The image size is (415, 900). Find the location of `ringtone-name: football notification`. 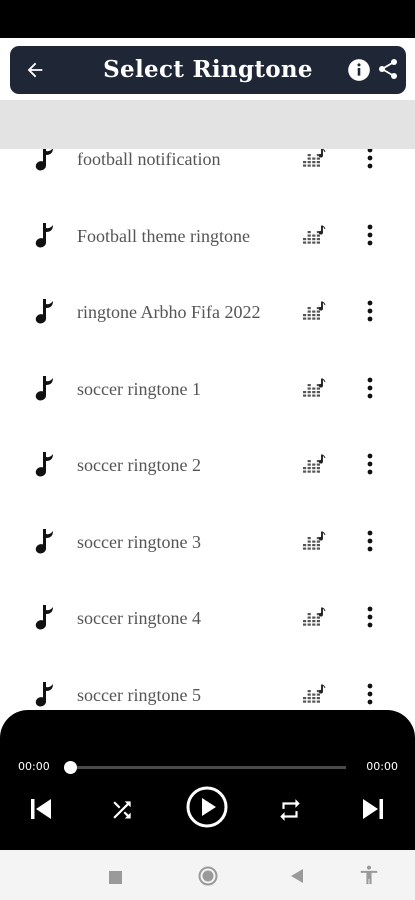

ringtone-name: football notification is located at coordinates (149, 159).